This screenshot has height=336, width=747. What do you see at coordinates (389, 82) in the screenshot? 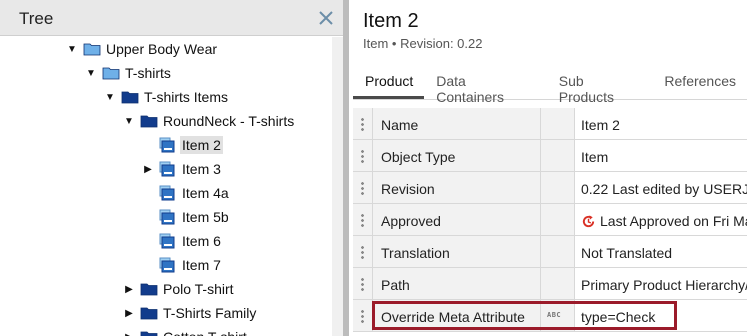
I see `tab-product: Product` at bounding box center [389, 82].